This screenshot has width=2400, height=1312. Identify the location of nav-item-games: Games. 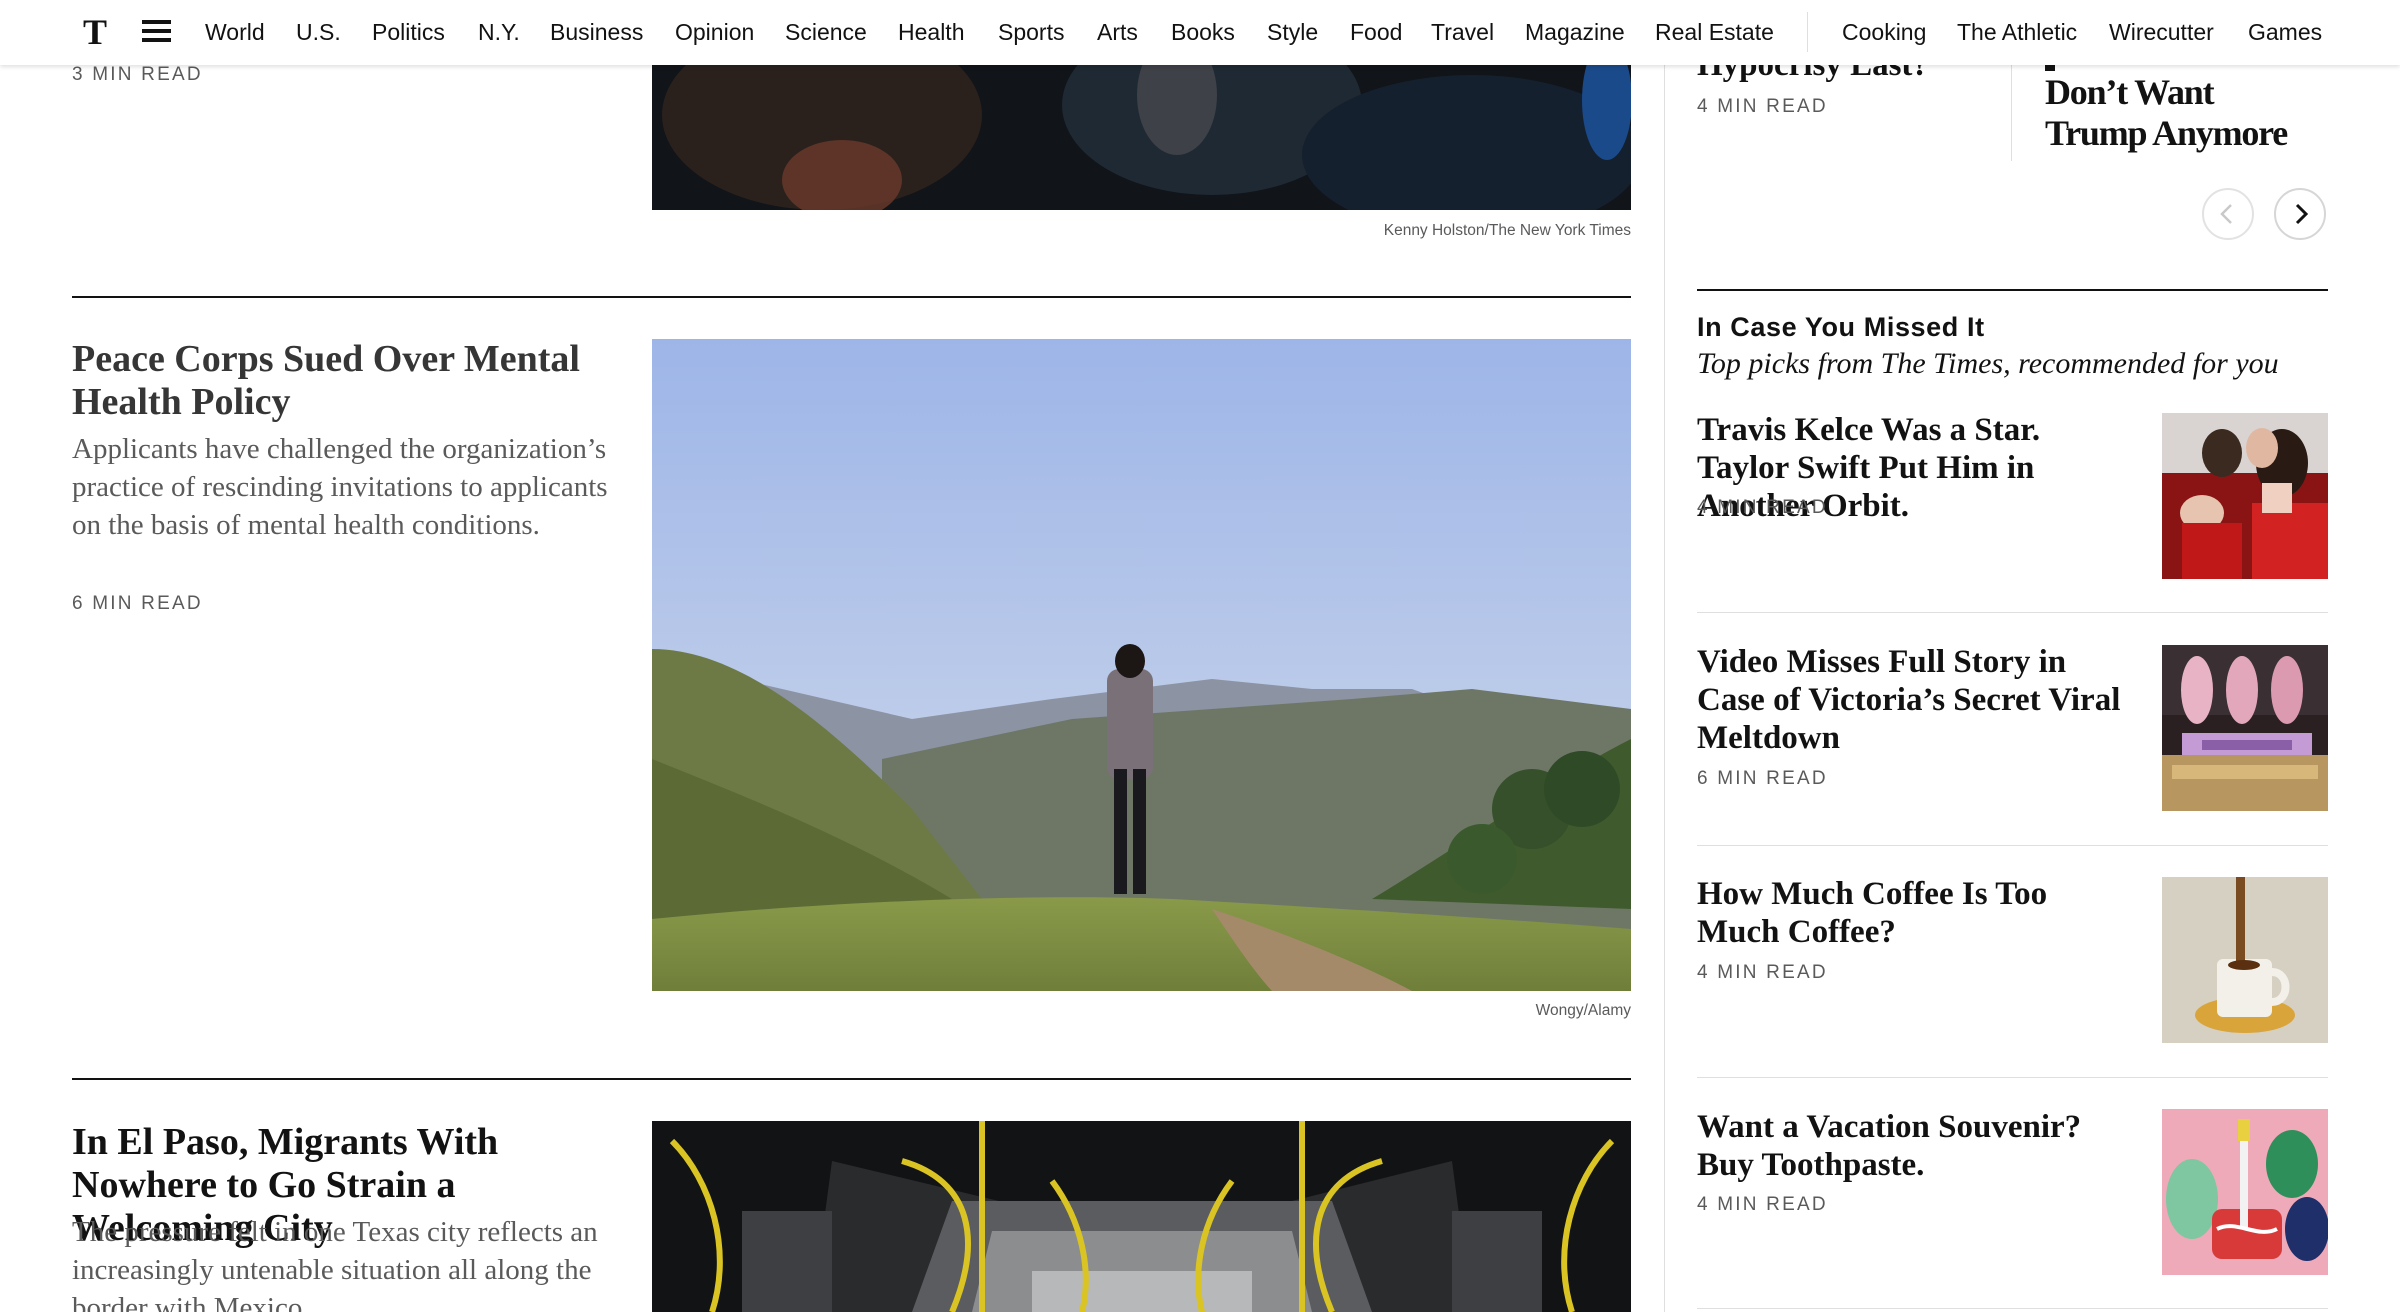
(2285, 32).